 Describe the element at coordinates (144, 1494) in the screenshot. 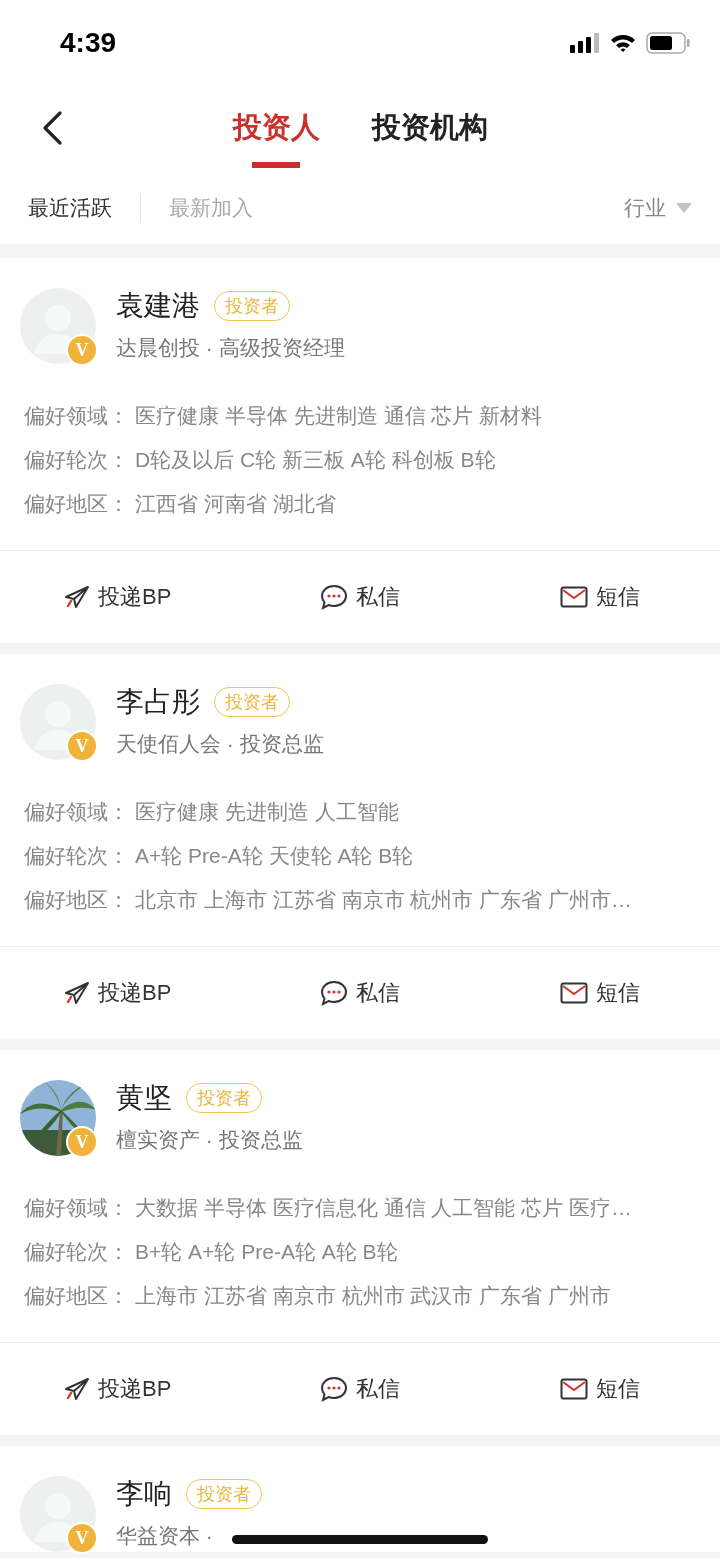

I see `investor-name: 李响` at that location.